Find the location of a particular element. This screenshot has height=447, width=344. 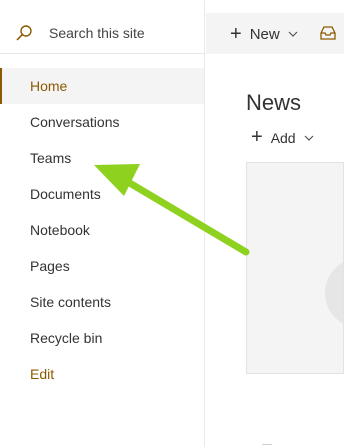

nav-item-documents: Documents is located at coordinates (102, 194).